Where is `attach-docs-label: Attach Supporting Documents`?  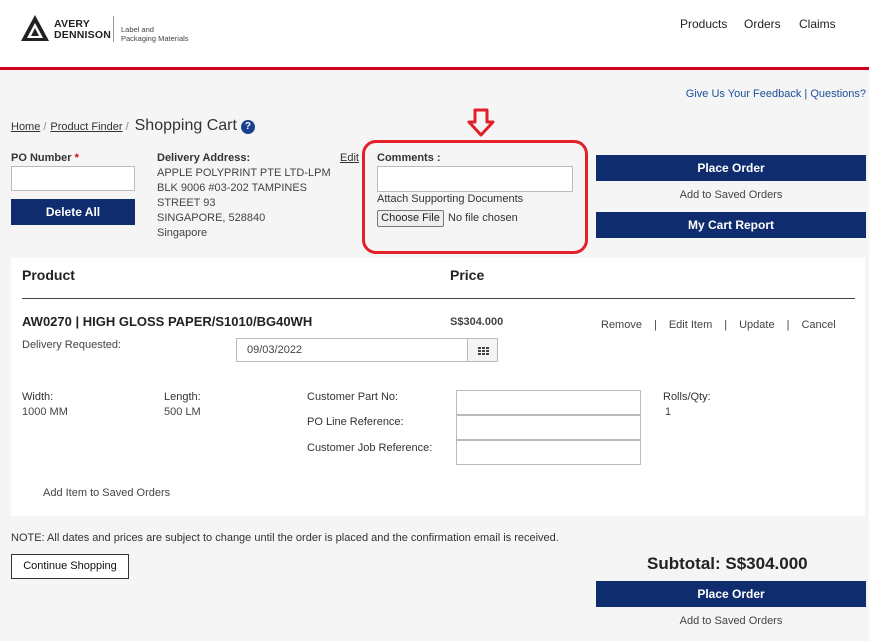 attach-docs-label: Attach Supporting Documents is located at coordinates (450, 199).